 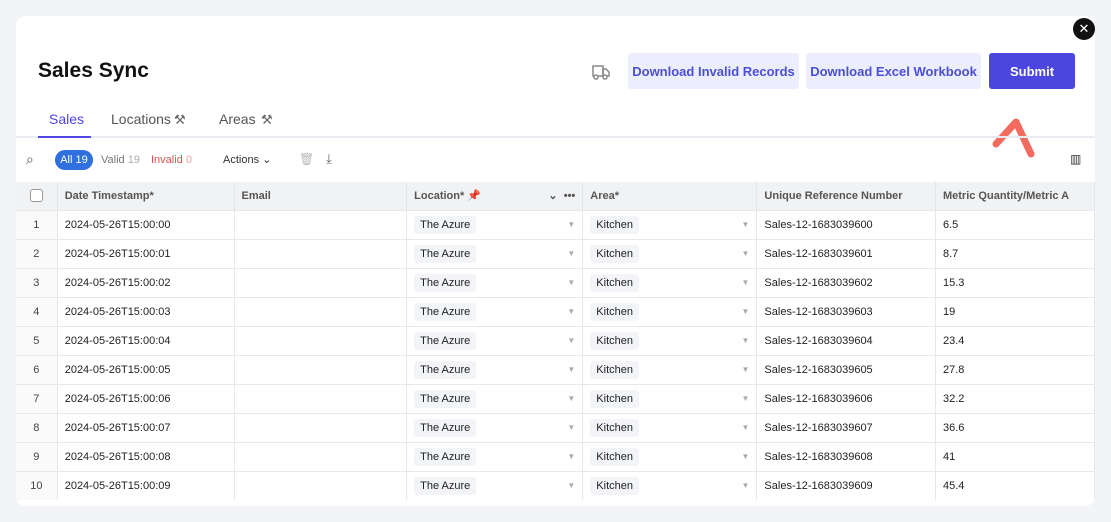 I want to click on filter-invalid: Invalid 0, so click(x=171, y=160).